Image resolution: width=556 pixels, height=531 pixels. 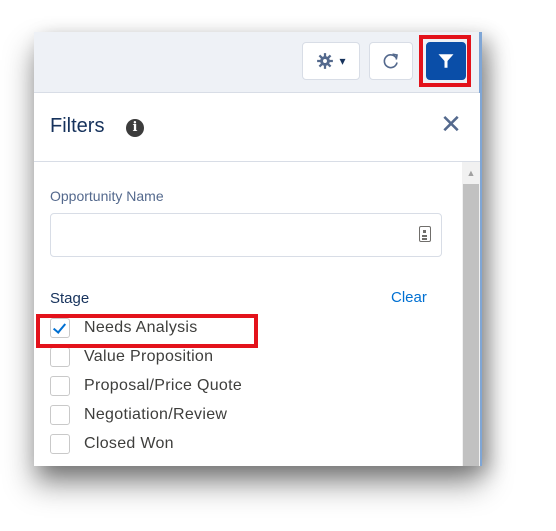 I want to click on refresh-button, so click(x=391, y=61).